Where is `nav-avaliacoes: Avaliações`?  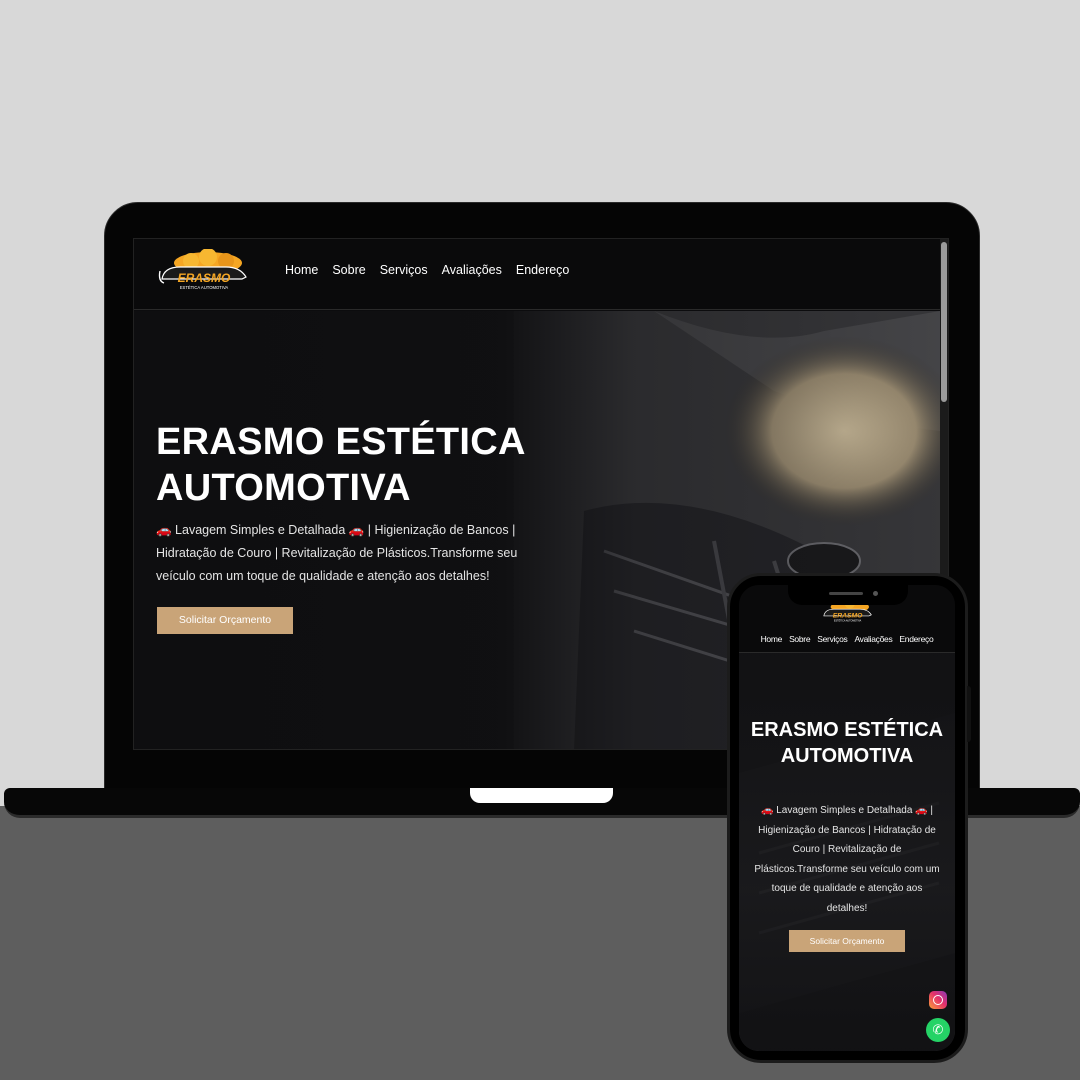
nav-avaliacoes: Avaliações is located at coordinates (472, 270).